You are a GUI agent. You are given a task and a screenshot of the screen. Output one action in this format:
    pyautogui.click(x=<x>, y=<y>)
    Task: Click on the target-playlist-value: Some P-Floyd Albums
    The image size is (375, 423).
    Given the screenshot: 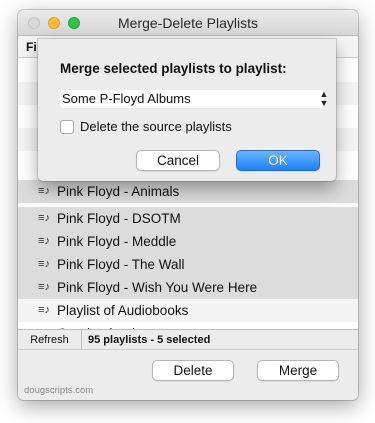 What is the action you would take?
    pyautogui.click(x=126, y=98)
    